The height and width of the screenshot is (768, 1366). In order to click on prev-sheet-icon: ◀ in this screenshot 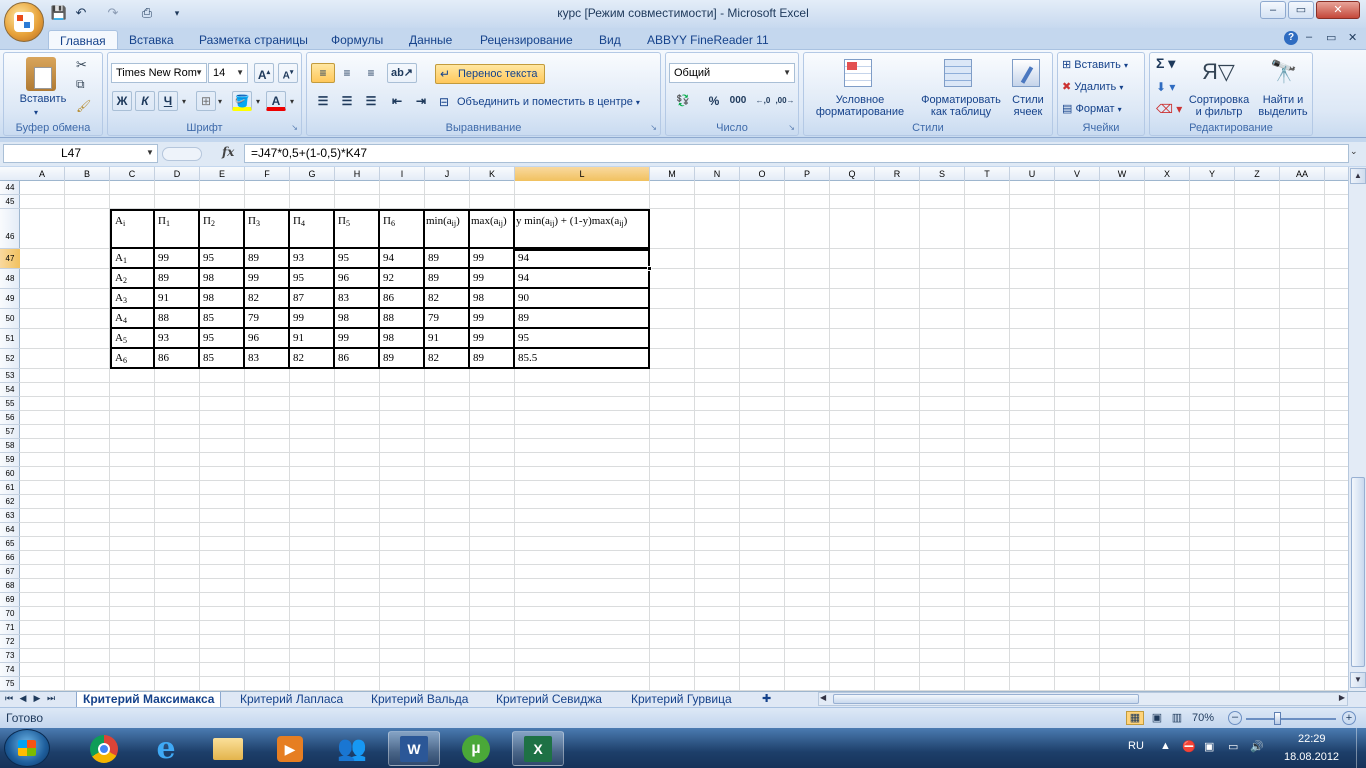, I will do `click(23, 698)`.